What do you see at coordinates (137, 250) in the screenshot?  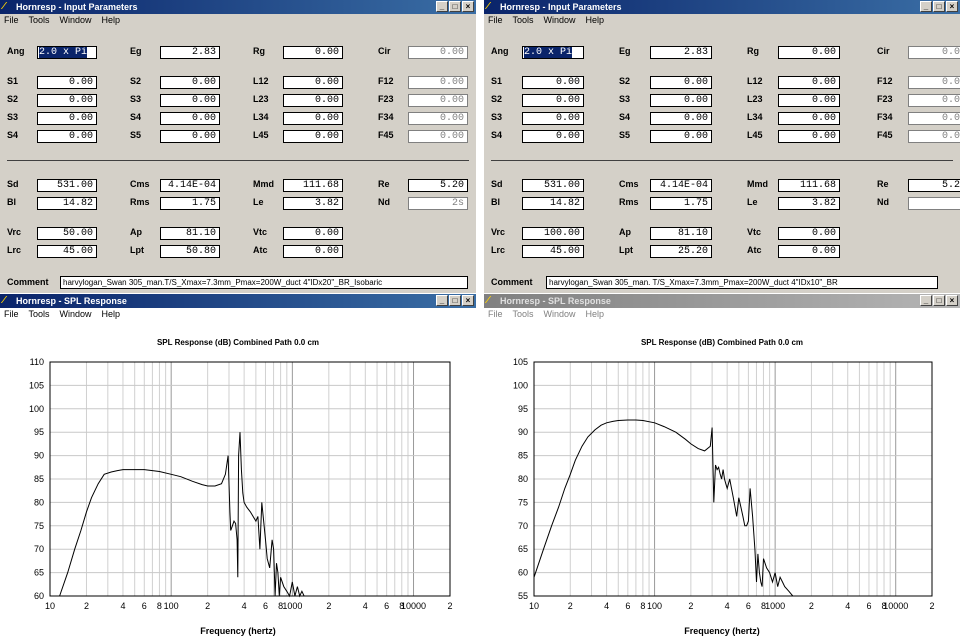 I see `param-label: Lpt` at bounding box center [137, 250].